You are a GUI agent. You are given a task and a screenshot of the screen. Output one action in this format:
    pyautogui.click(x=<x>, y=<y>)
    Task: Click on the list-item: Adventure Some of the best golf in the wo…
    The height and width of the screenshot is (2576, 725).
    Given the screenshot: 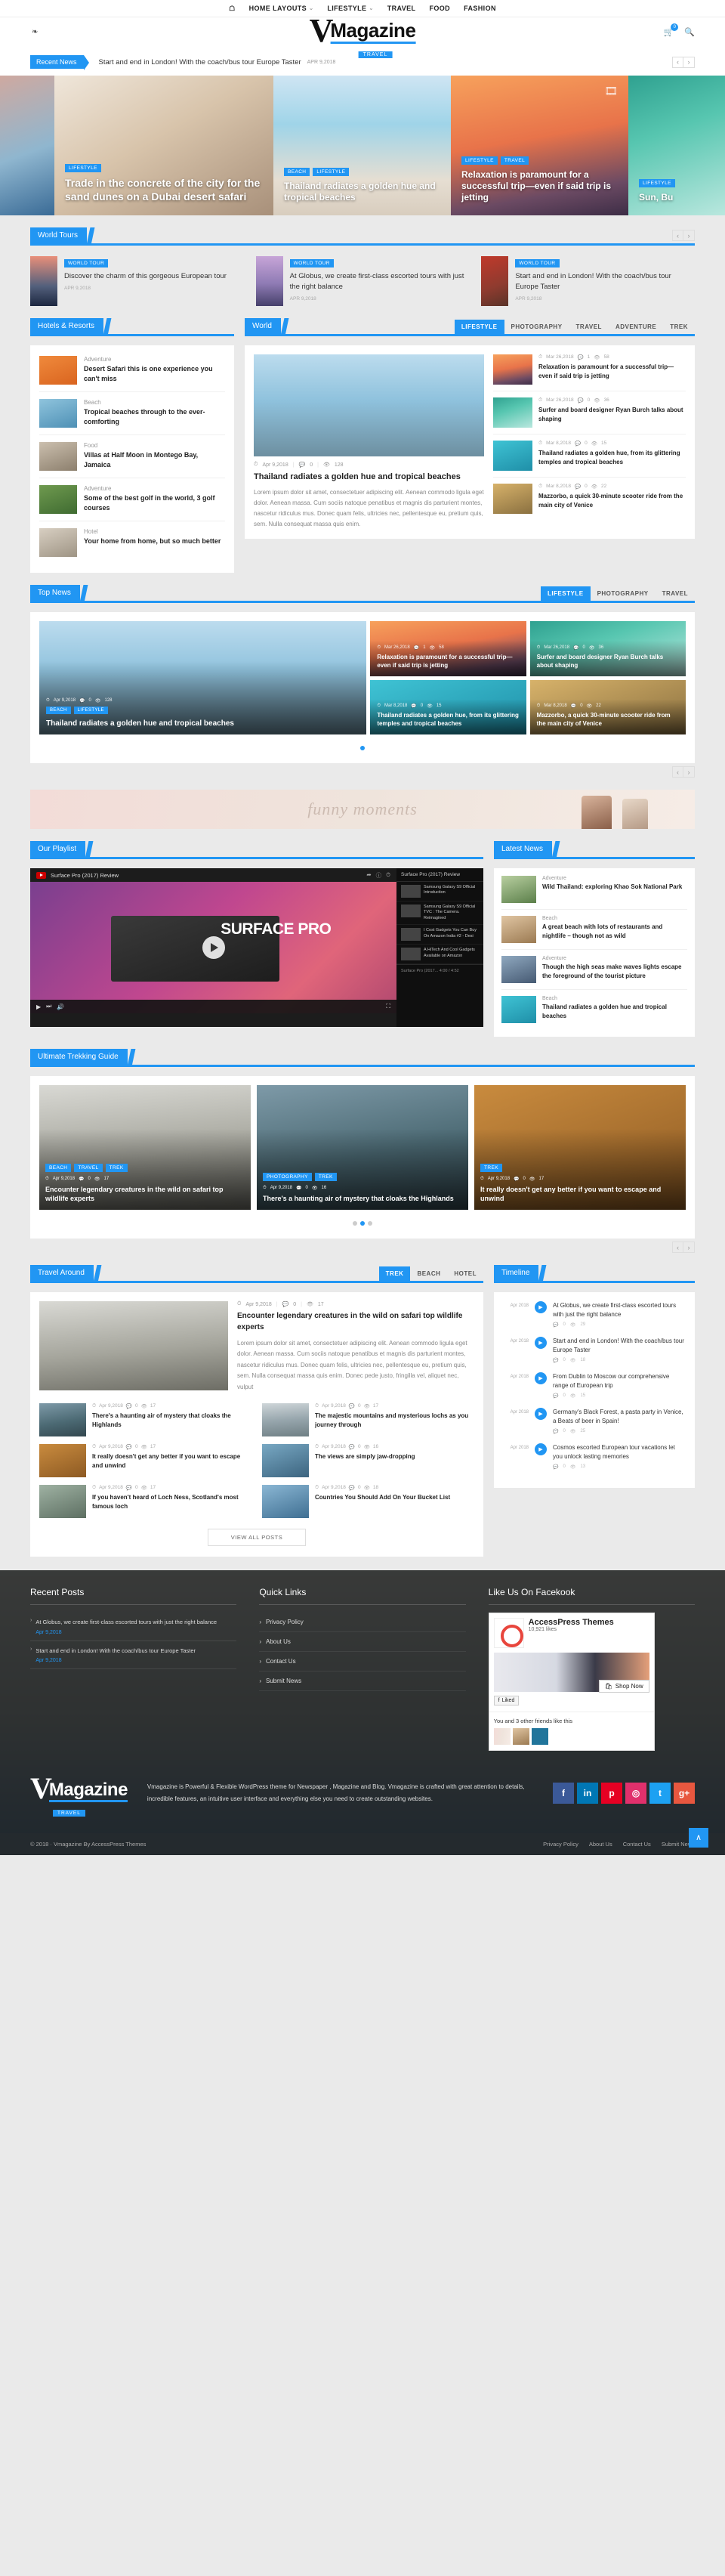 What is the action you would take?
    pyautogui.click(x=132, y=499)
    